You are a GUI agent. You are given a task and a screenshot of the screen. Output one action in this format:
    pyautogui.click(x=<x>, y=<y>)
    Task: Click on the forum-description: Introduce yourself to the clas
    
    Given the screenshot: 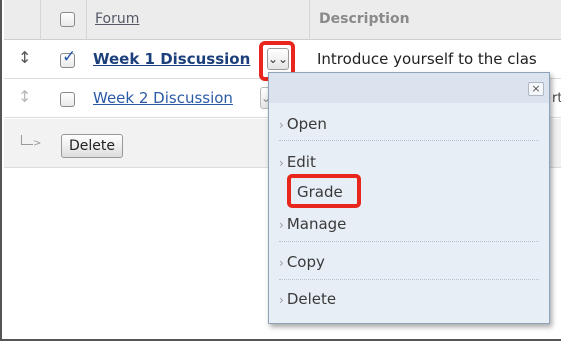 What is the action you would take?
    pyautogui.click(x=427, y=59)
    